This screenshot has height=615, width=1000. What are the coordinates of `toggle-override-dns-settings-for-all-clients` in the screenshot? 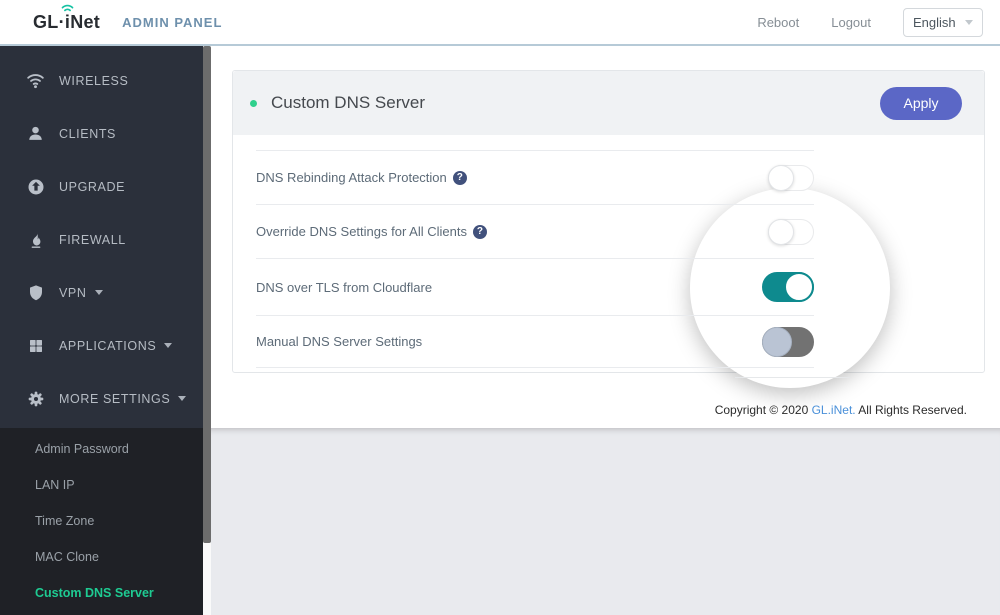 It's located at (791, 231).